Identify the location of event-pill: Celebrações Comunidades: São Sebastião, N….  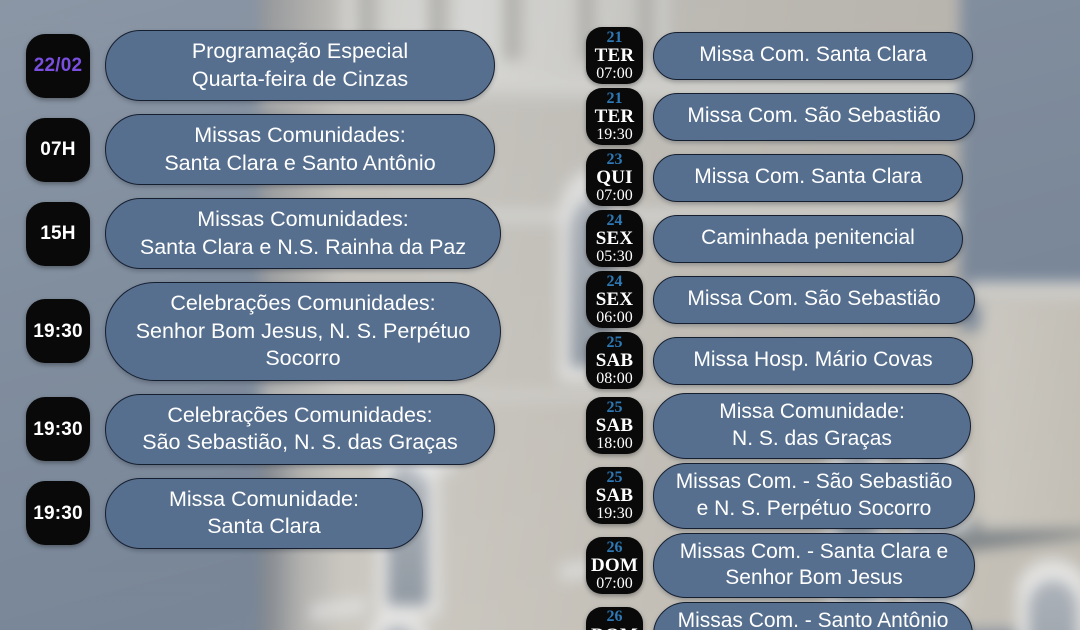
(300, 429).